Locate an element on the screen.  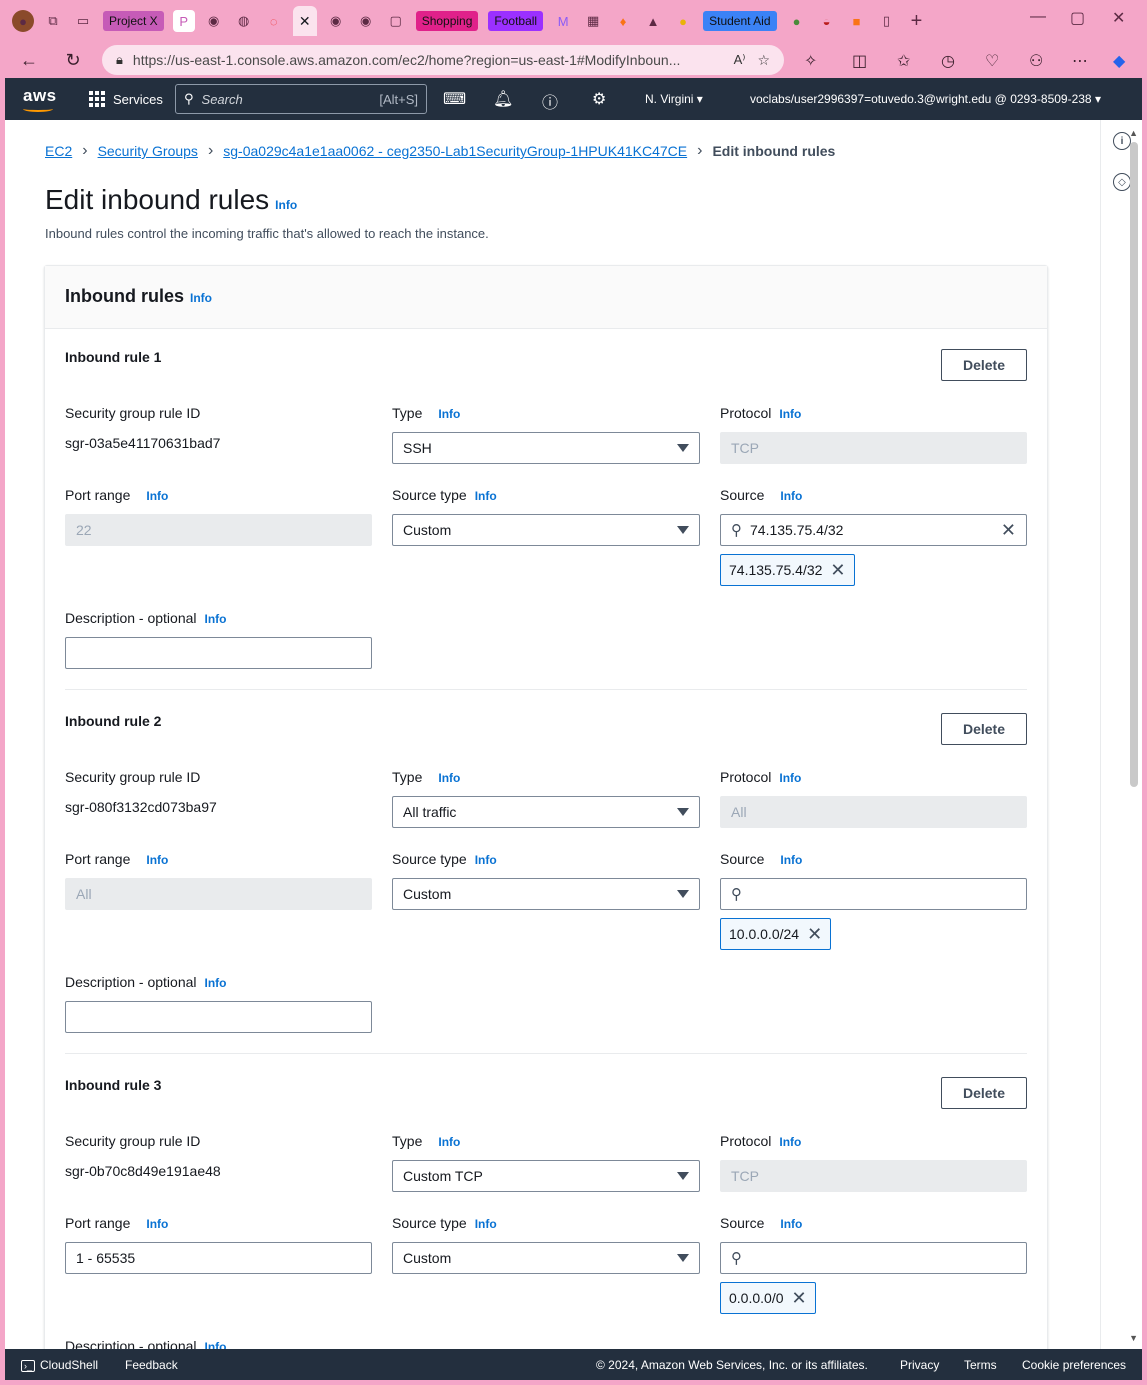
new-tab-icon: + is located at coordinates (917, 21).